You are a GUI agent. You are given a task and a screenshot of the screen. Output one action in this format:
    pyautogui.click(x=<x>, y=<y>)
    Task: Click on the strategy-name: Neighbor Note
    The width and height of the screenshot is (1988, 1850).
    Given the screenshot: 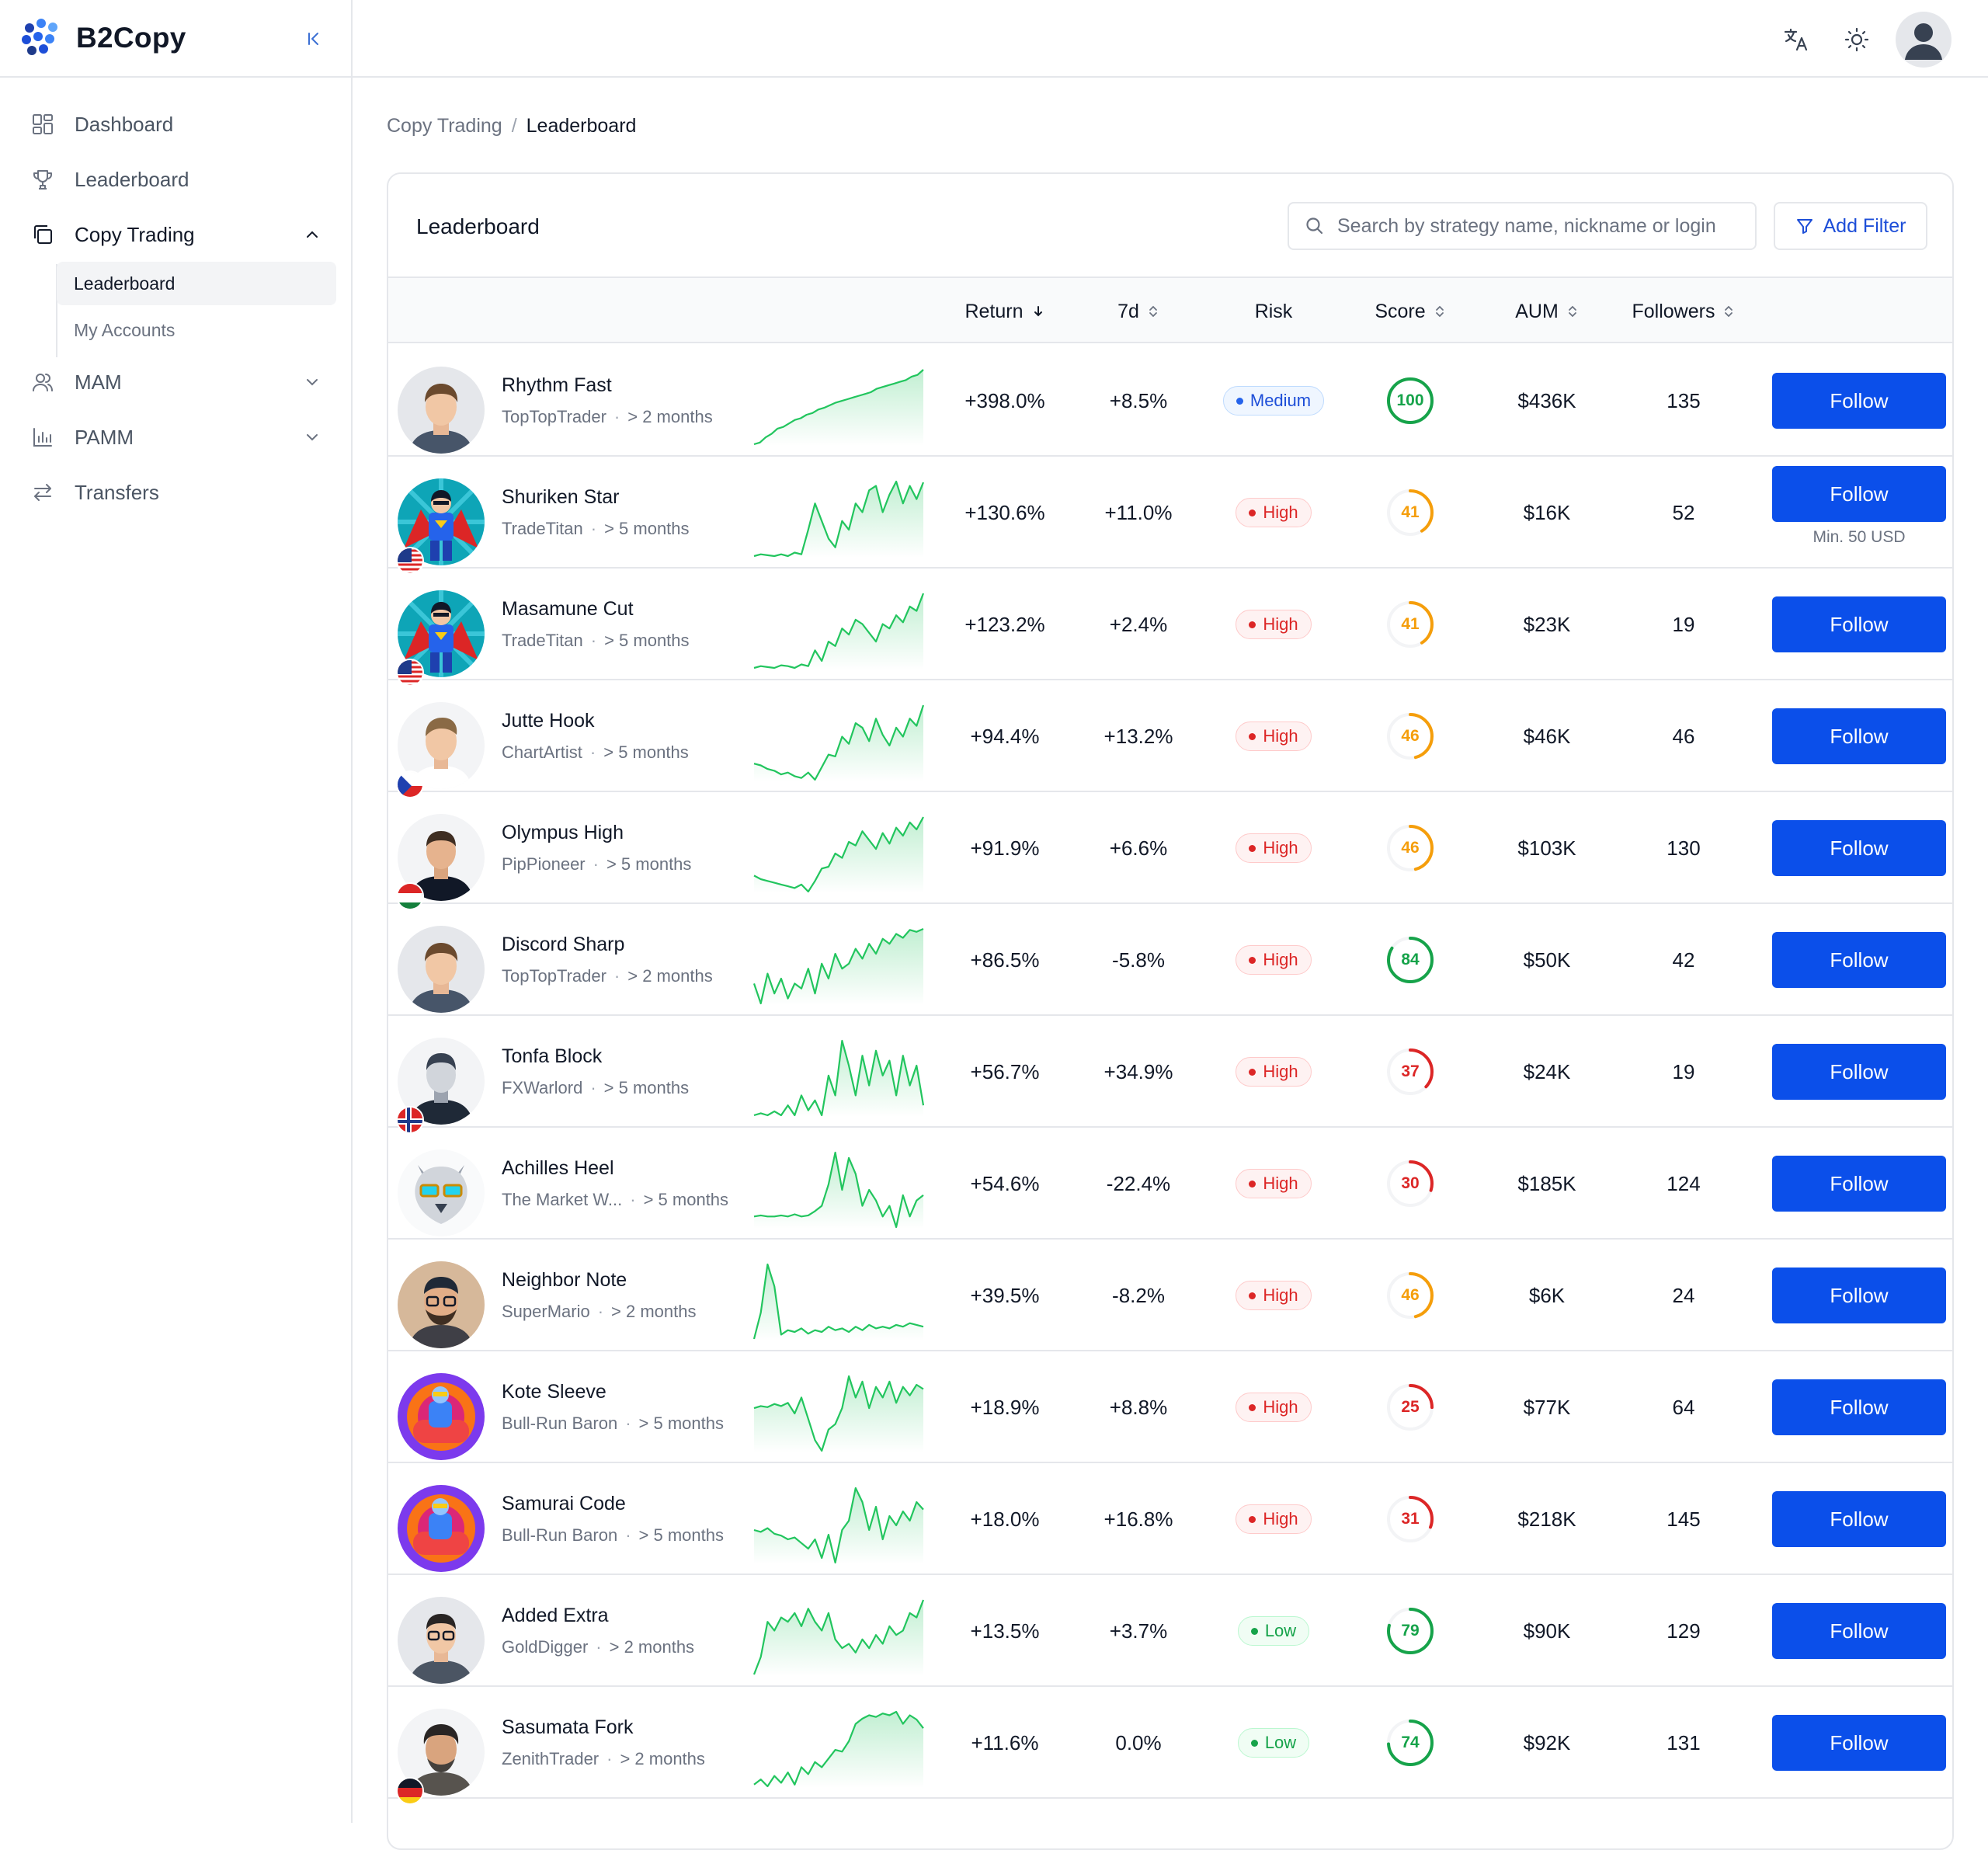 What is the action you would take?
    pyautogui.click(x=564, y=1280)
    